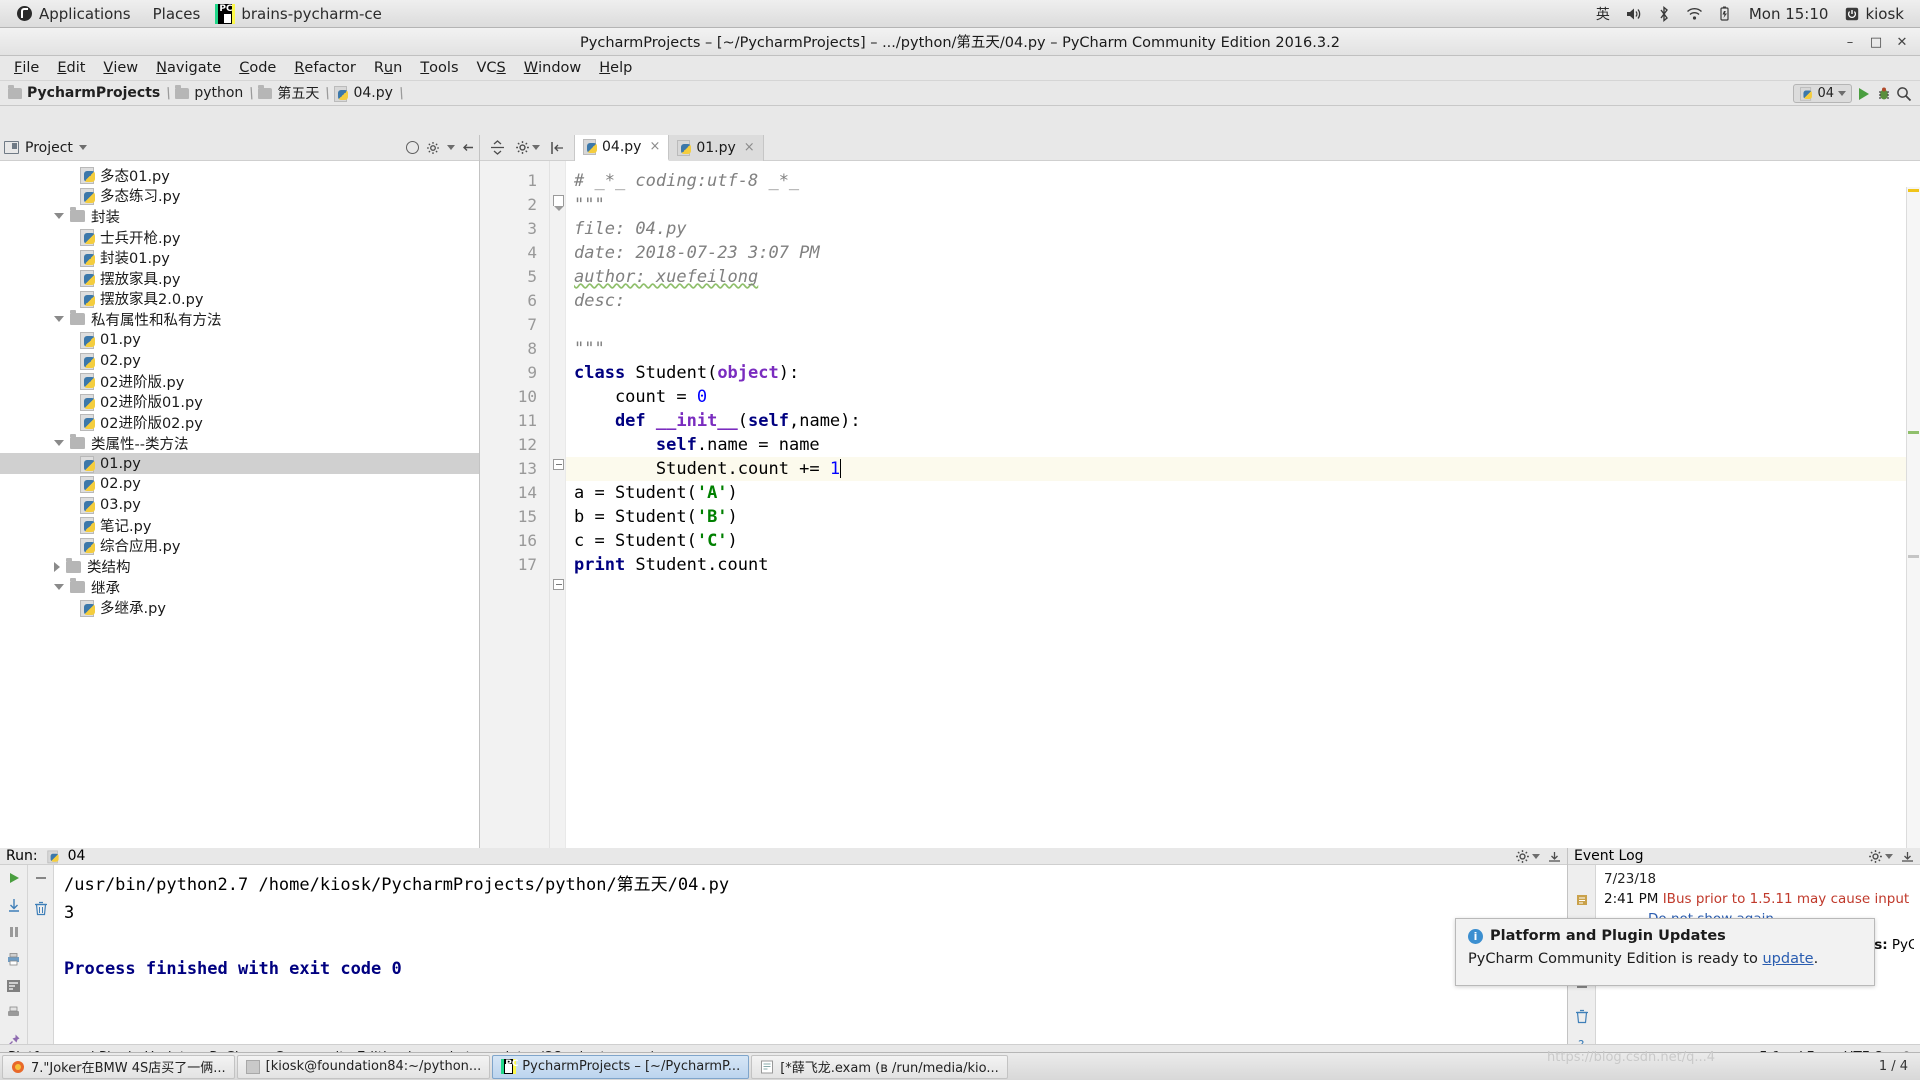  Describe the element at coordinates (558, 464) in the screenshot. I see `fold-marker-def` at that location.